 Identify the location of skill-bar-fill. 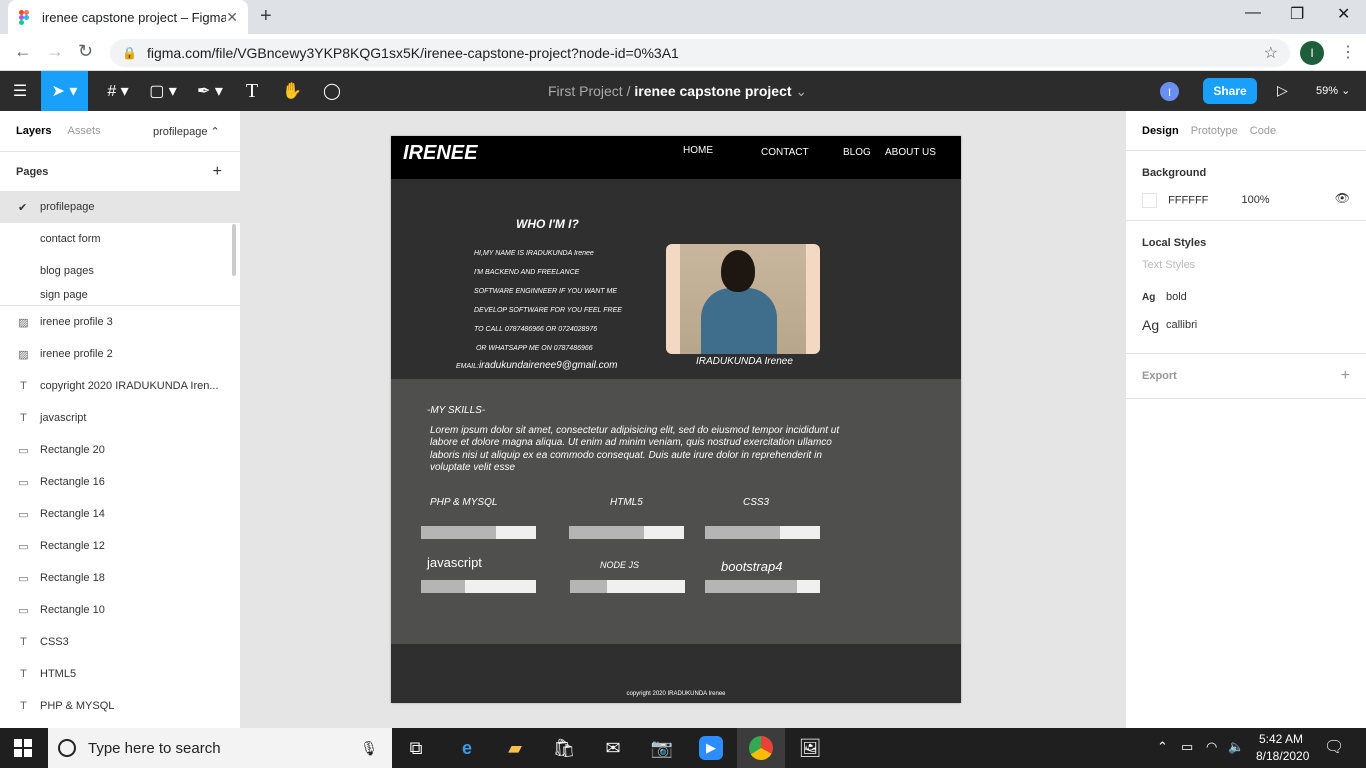
(443, 586).